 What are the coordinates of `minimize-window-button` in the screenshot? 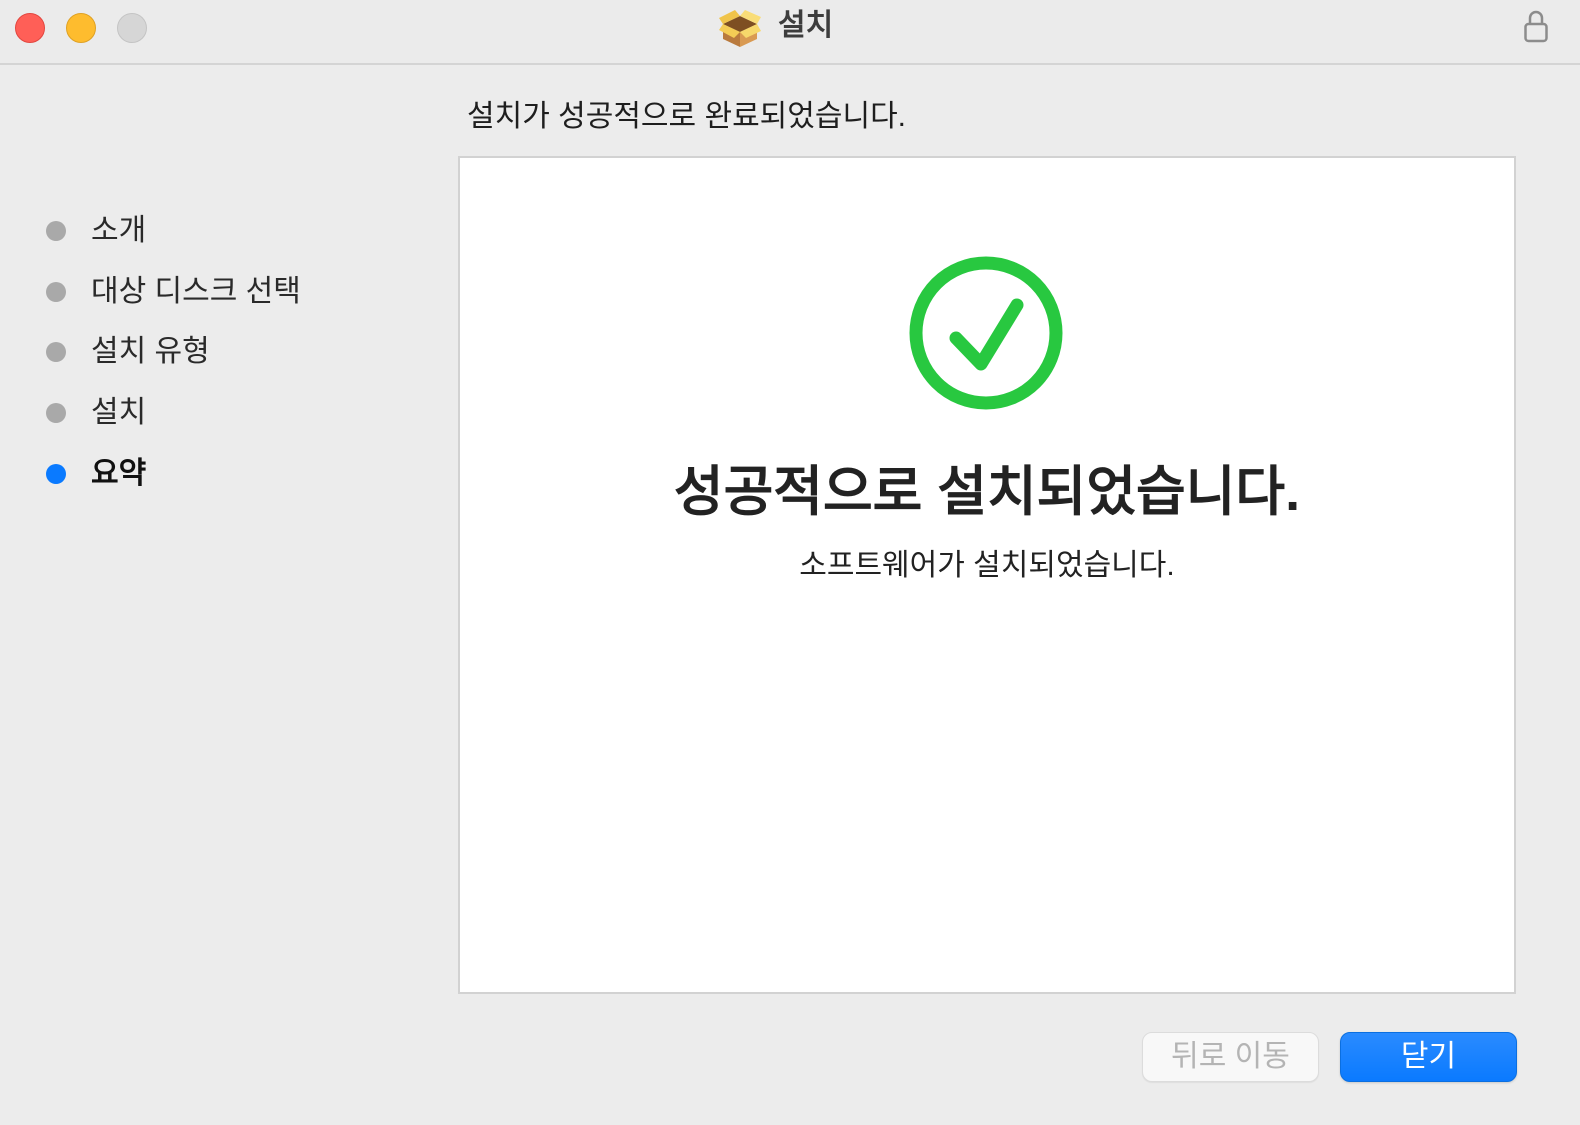 It's located at (81, 28).